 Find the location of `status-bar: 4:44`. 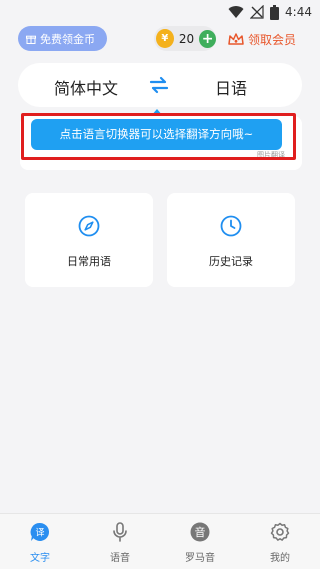

status-bar: 4:44 is located at coordinates (160, 12).